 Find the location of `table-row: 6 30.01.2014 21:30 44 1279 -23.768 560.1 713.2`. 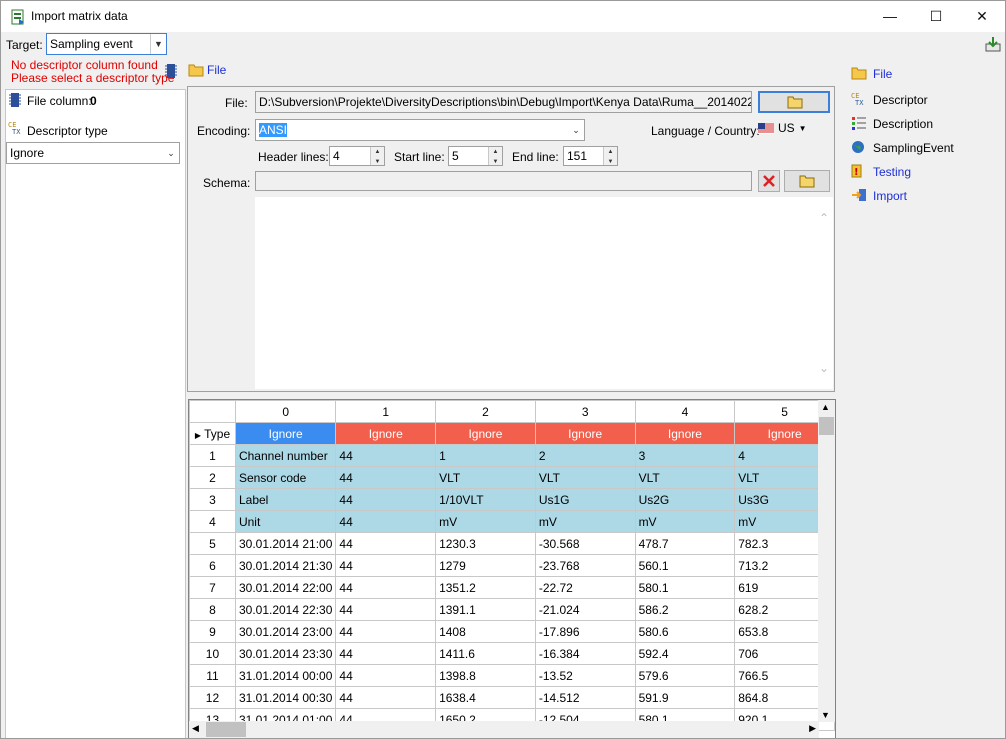

table-row: 6 30.01.2014 21:30 44 1279 -23.768 560.1 713.2 is located at coordinates (512, 565).